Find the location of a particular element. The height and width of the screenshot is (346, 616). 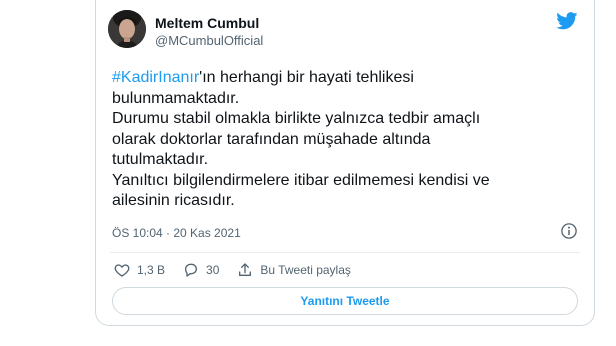

author-handle: @MCumbulOfficial is located at coordinates (209, 40).